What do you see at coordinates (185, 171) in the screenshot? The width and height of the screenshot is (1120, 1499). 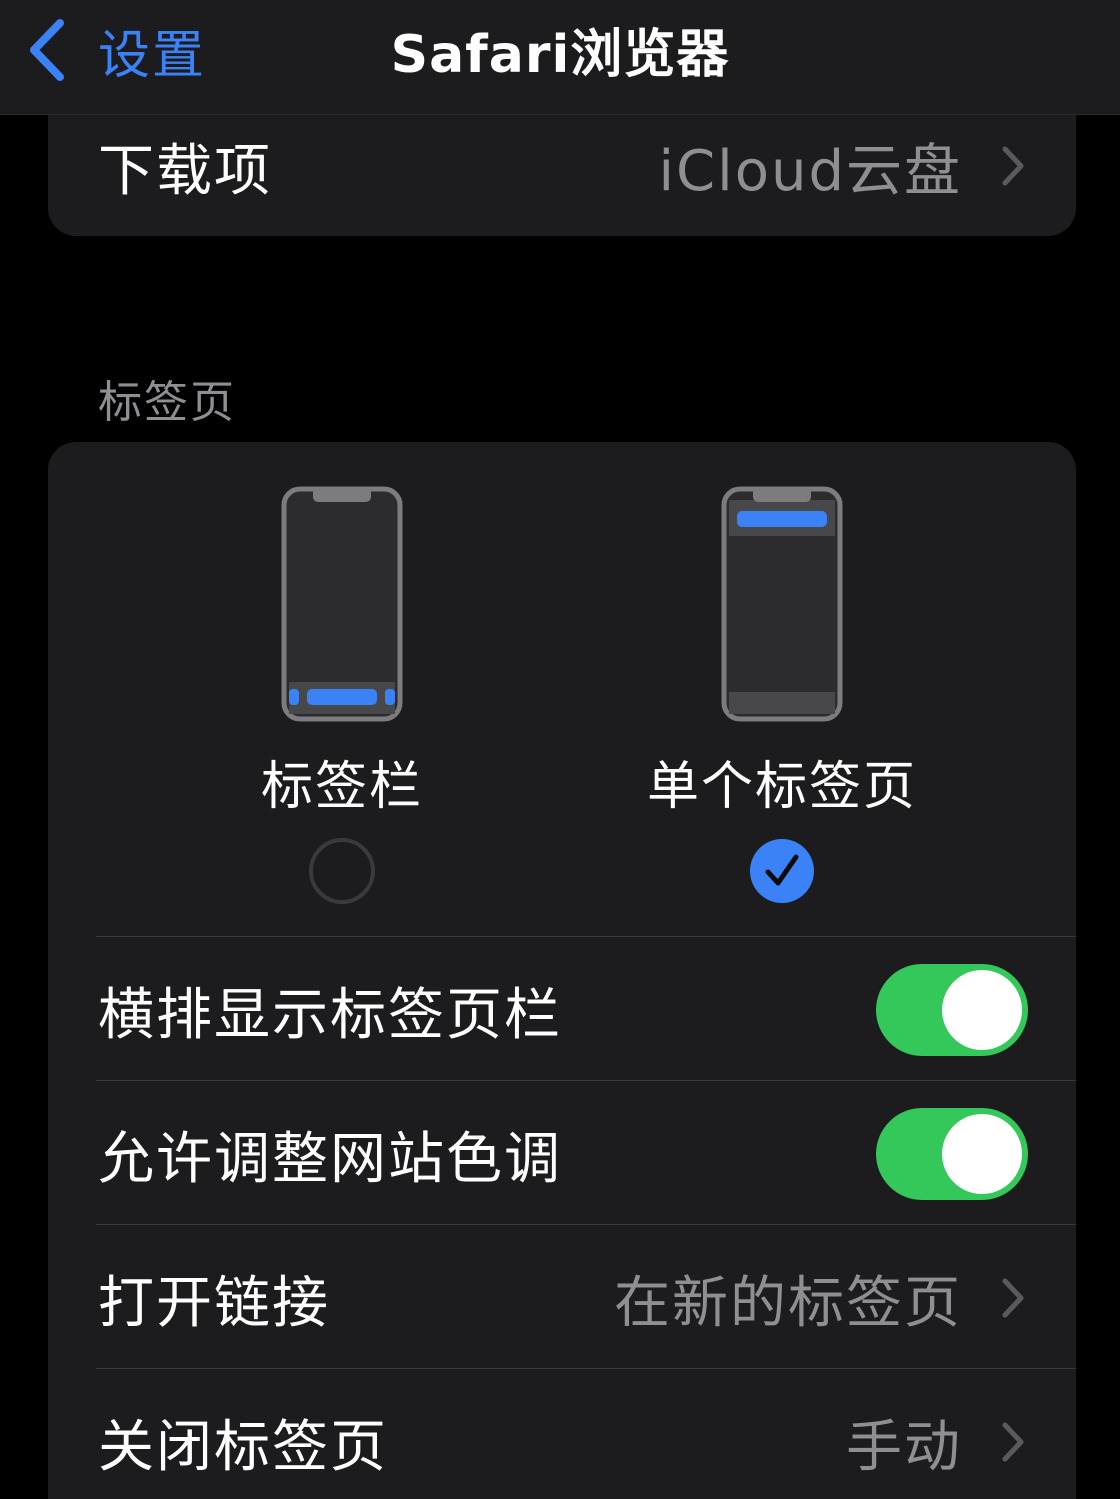 I see `downloads-label: 下载项` at bounding box center [185, 171].